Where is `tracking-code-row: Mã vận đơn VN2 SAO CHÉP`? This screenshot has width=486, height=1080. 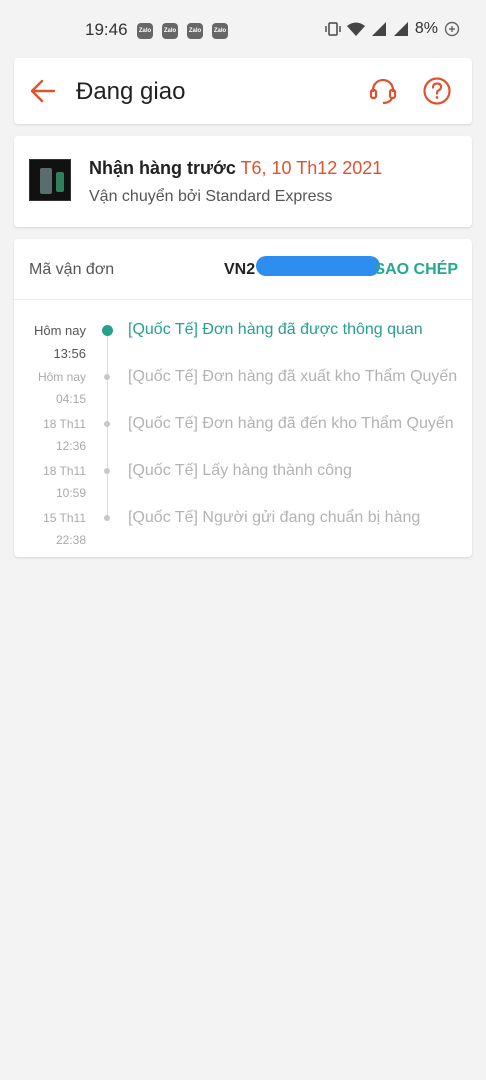 tracking-code-row: Mã vận đơn VN2 SAO CHÉP is located at coordinates (243, 269).